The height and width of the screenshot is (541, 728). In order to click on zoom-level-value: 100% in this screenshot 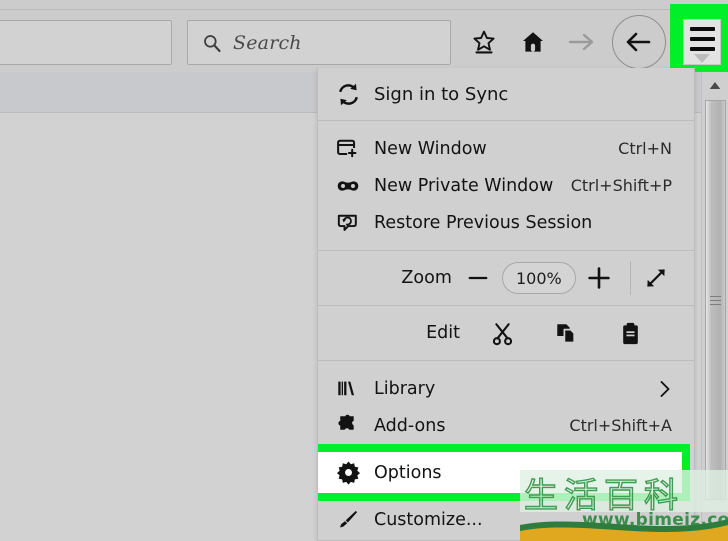, I will do `click(538, 278)`.